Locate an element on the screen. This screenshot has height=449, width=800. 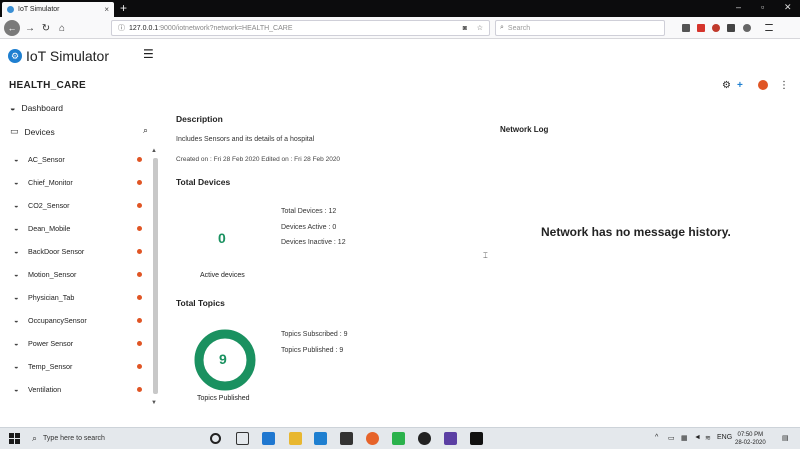
scrollbar-thumb is located at coordinates (155, 276).